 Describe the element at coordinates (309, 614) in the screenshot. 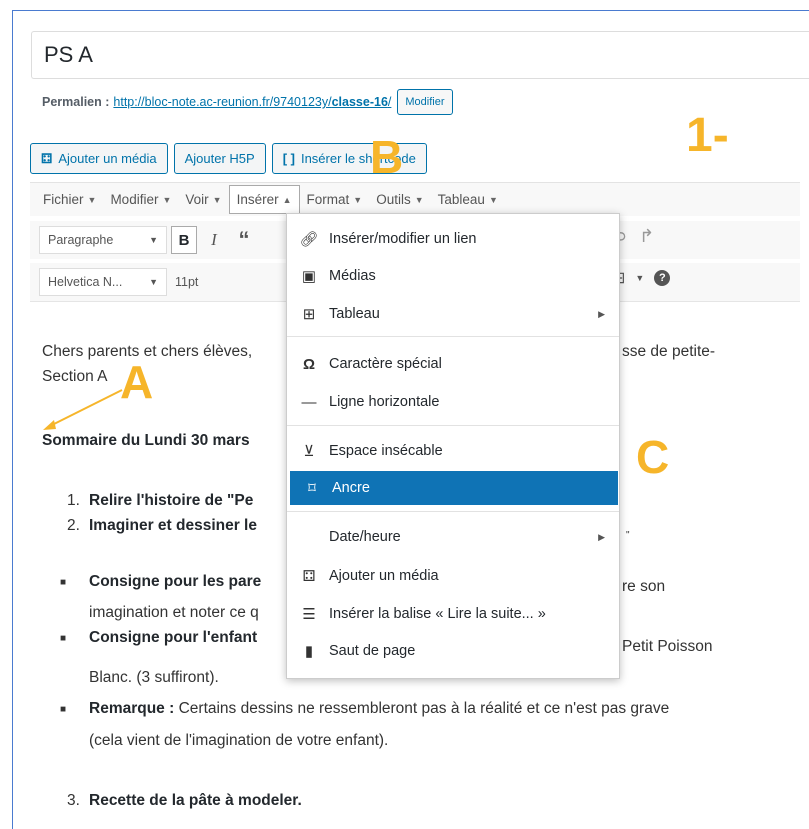

I see `readmore-icon: ☰` at that location.